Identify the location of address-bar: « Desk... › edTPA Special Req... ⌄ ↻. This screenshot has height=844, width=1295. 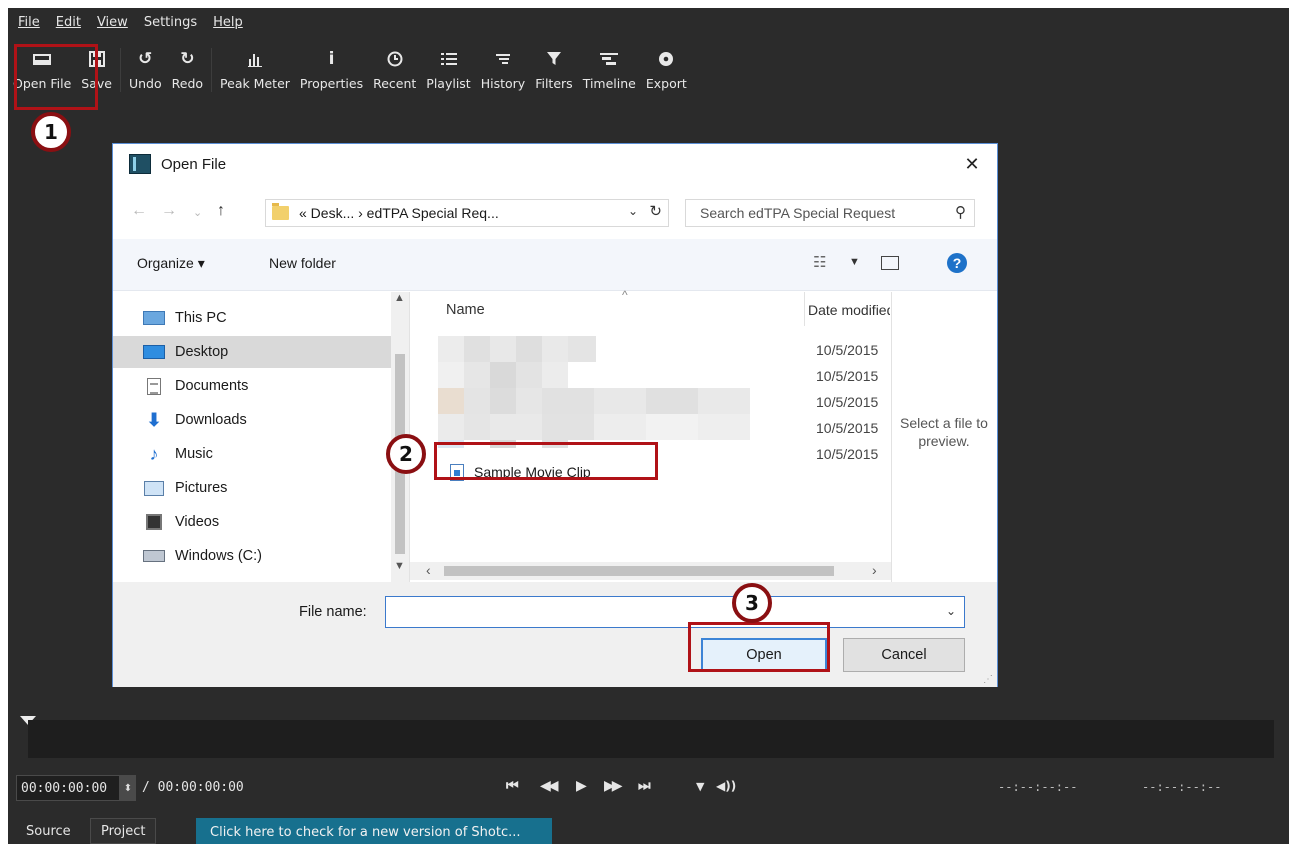
(467, 213).